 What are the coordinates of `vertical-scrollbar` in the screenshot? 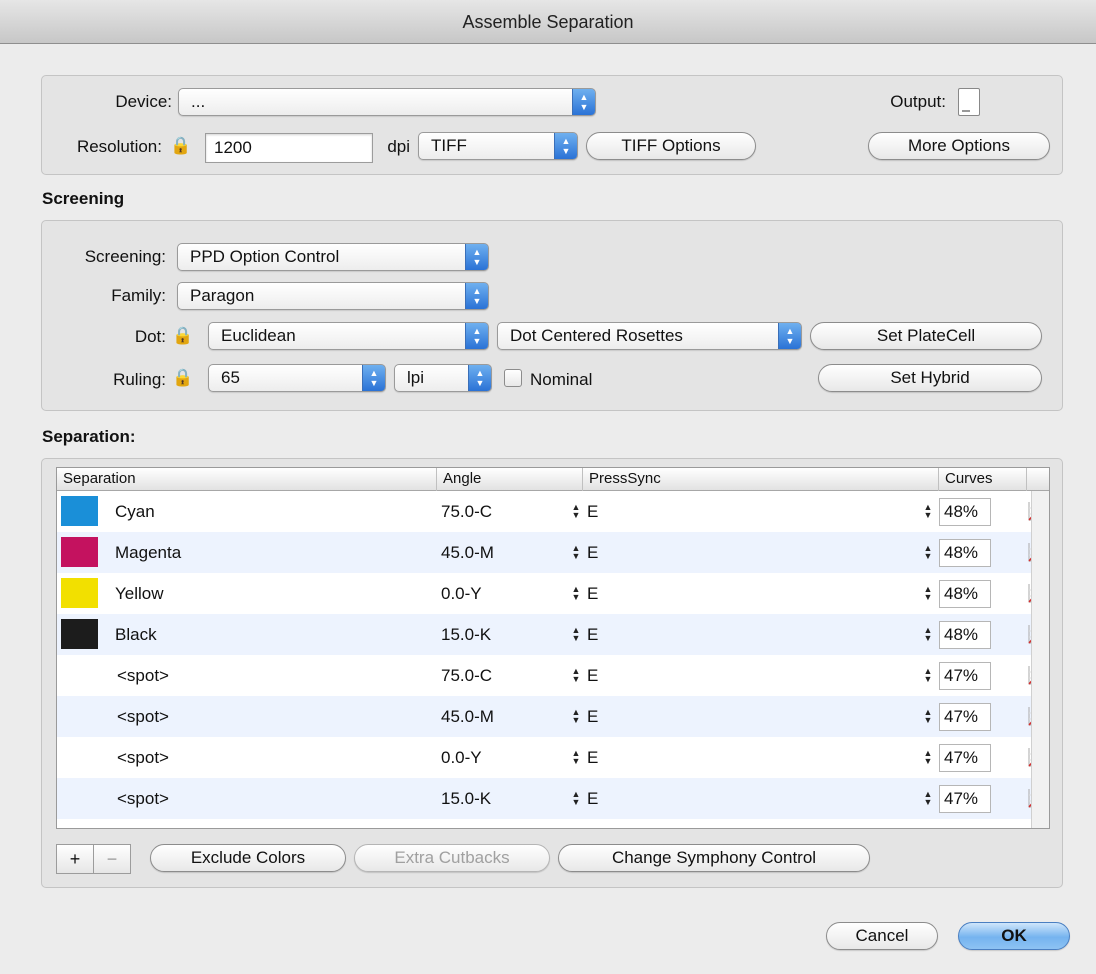 It's located at (1040, 659).